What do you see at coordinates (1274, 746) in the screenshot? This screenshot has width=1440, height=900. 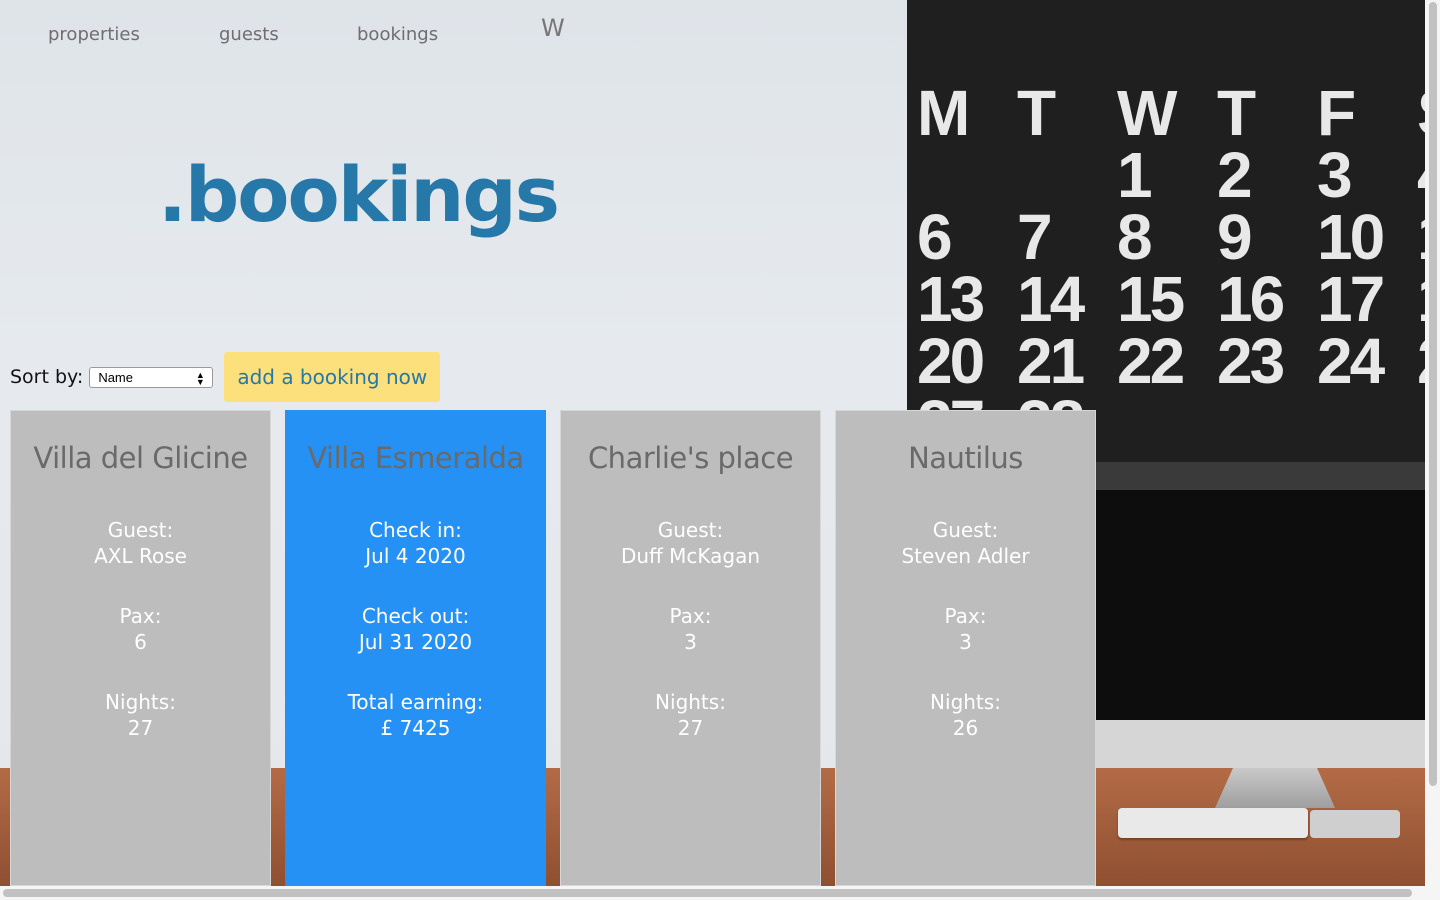 I see `apple-logo-icon` at bounding box center [1274, 746].